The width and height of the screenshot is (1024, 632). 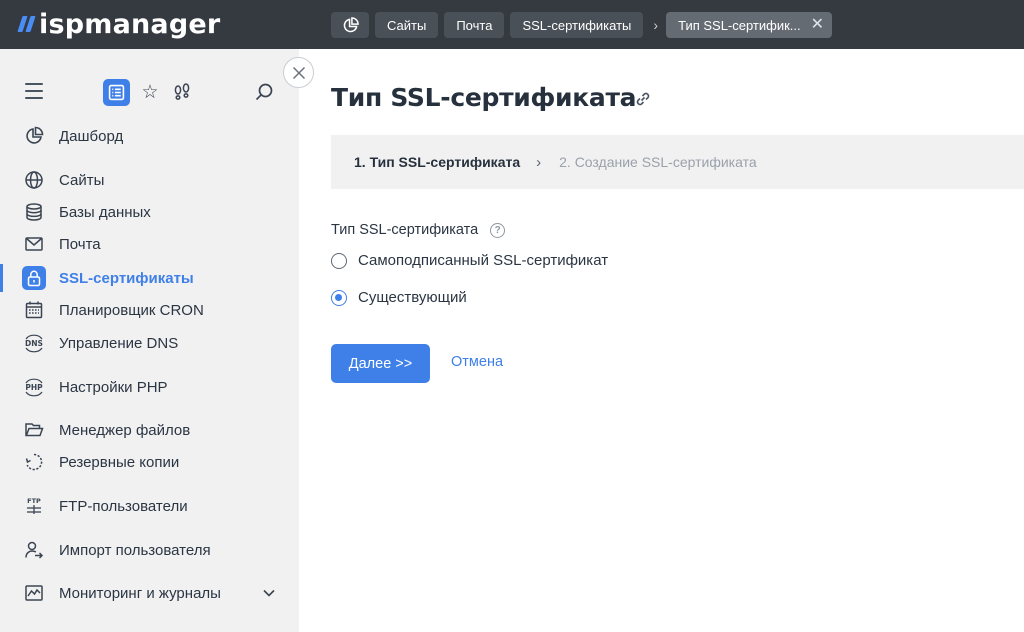 What do you see at coordinates (577, 25) in the screenshot?
I see `breadcrumb-ssl: SSL-сертификаты` at bounding box center [577, 25].